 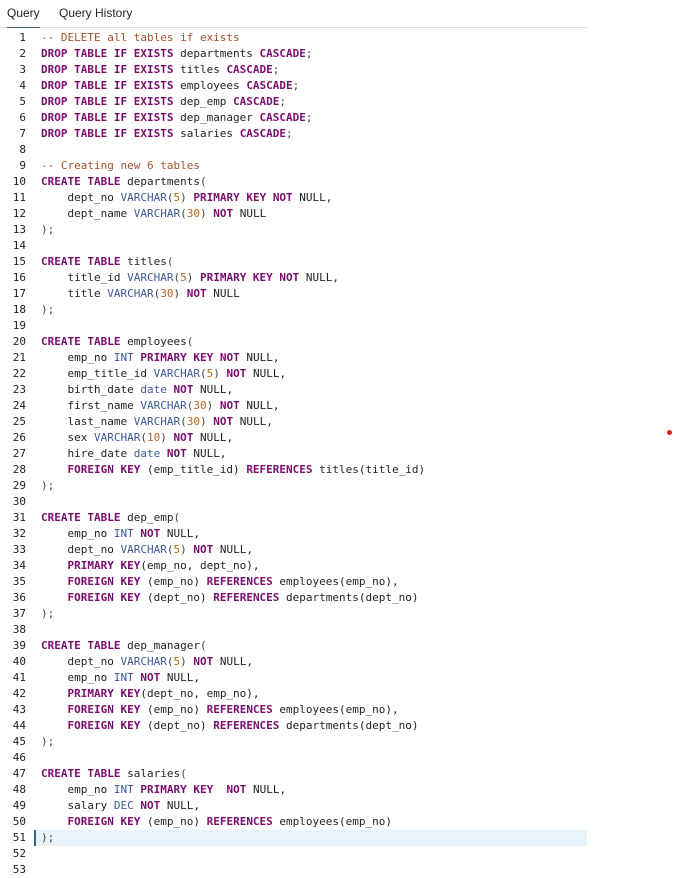 I want to click on line-number: 6, so click(x=22, y=117).